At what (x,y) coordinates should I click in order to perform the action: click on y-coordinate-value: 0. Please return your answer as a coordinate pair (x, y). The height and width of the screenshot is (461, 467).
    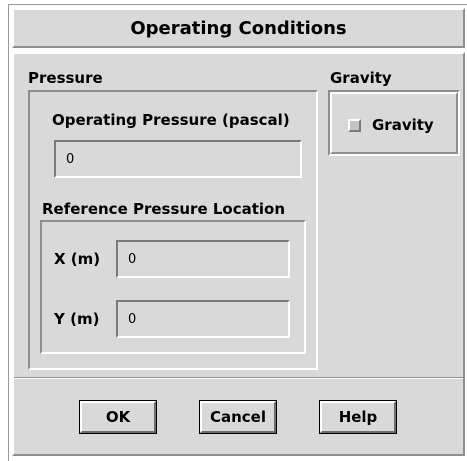
    Looking at the image, I should click on (132, 319).